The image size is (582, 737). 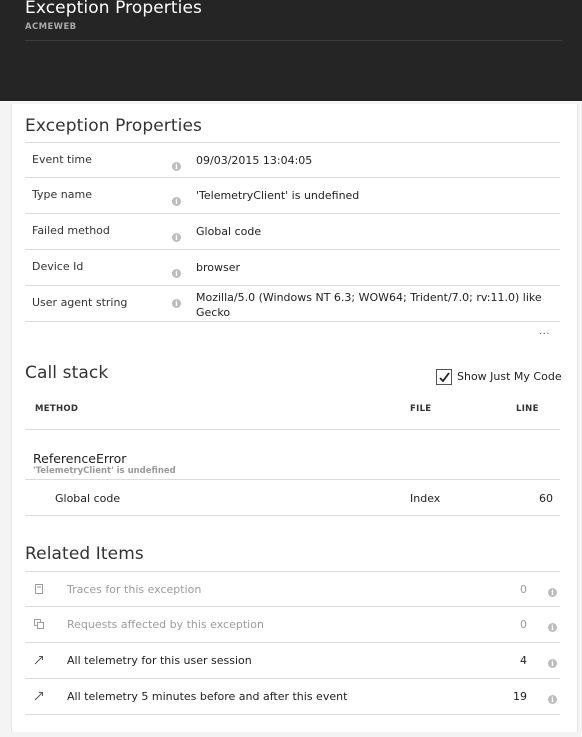 What do you see at coordinates (292, 232) in the screenshot?
I see `property-row-failed-method: Failed method i Global code` at bounding box center [292, 232].